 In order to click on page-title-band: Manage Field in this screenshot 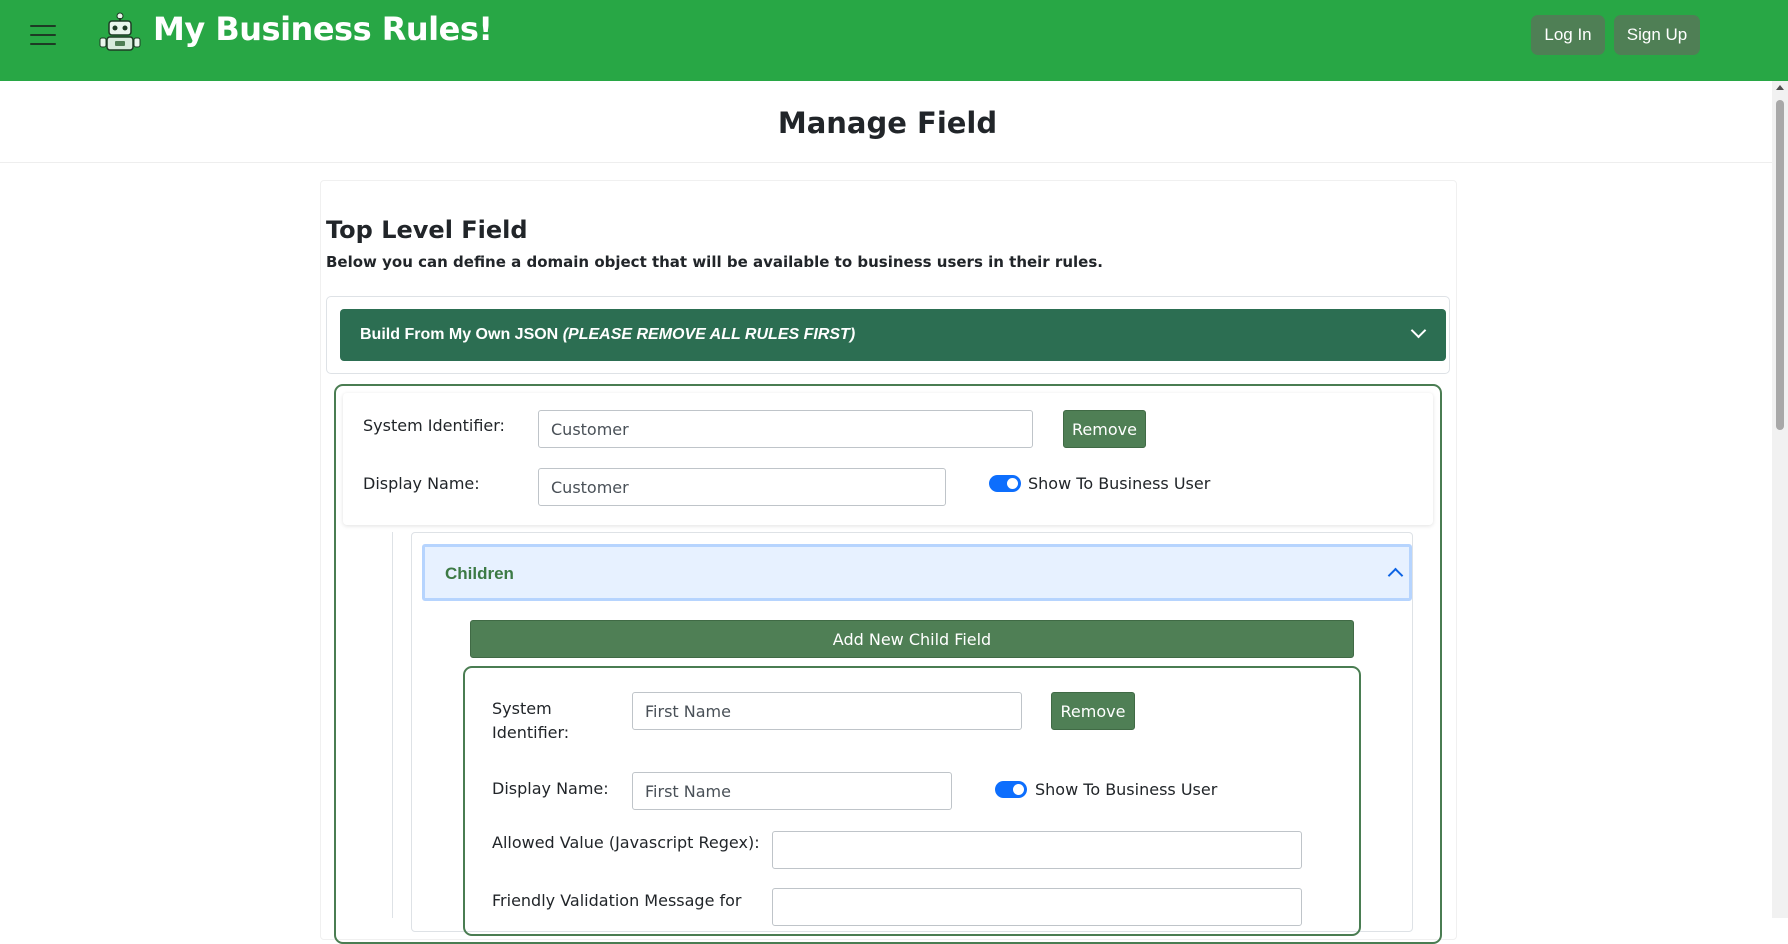, I will do `click(886, 122)`.